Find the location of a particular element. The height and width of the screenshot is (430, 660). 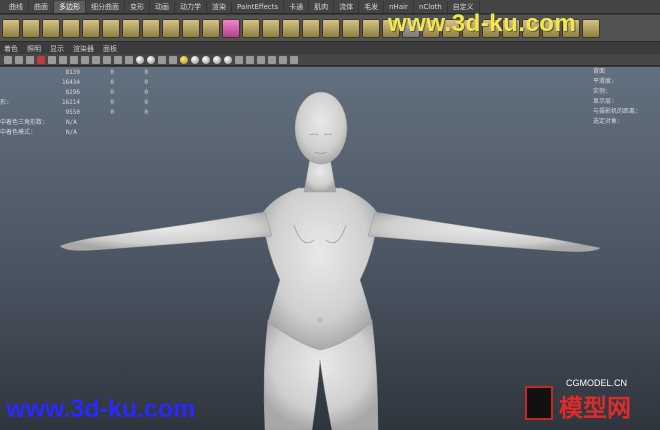

panel-menu-bar: 着色 照明 显示 渲染器 面板 is located at coordinates (330, 48).